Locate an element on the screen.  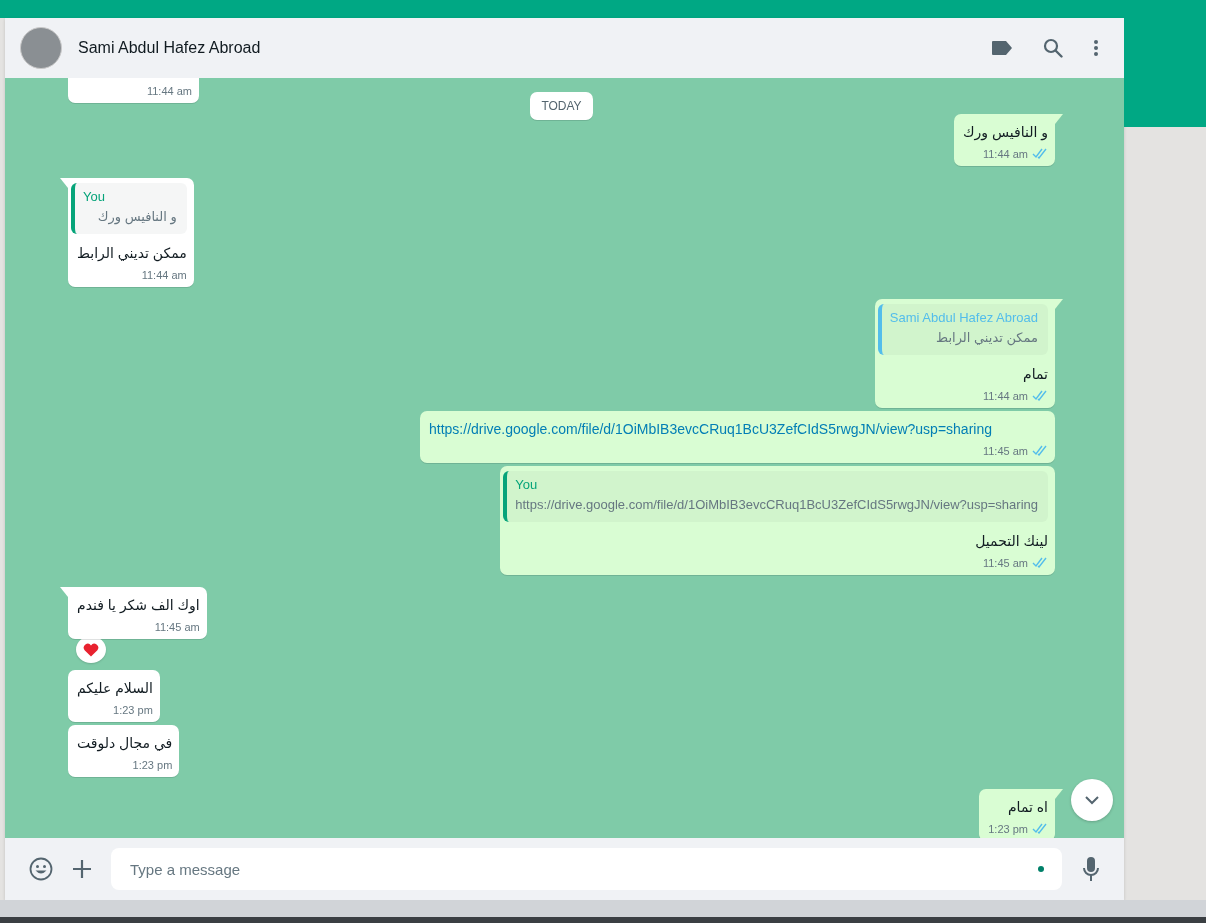
message-text: ممكن تديني الرابط is located at coordinates (132, 254).